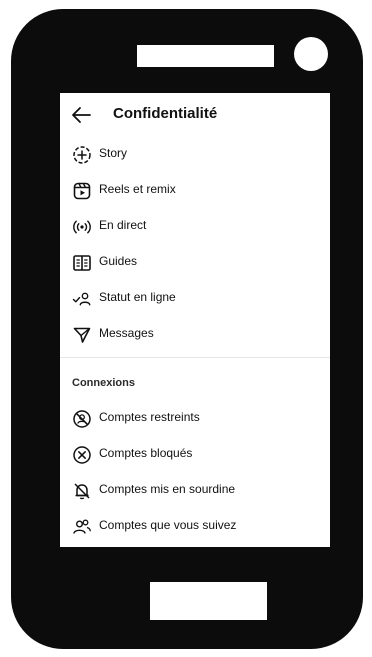 The height and width of the screenshot is (657, 372). I want to click on menu-item-label: Comptes bloqués, so click(146, 453).